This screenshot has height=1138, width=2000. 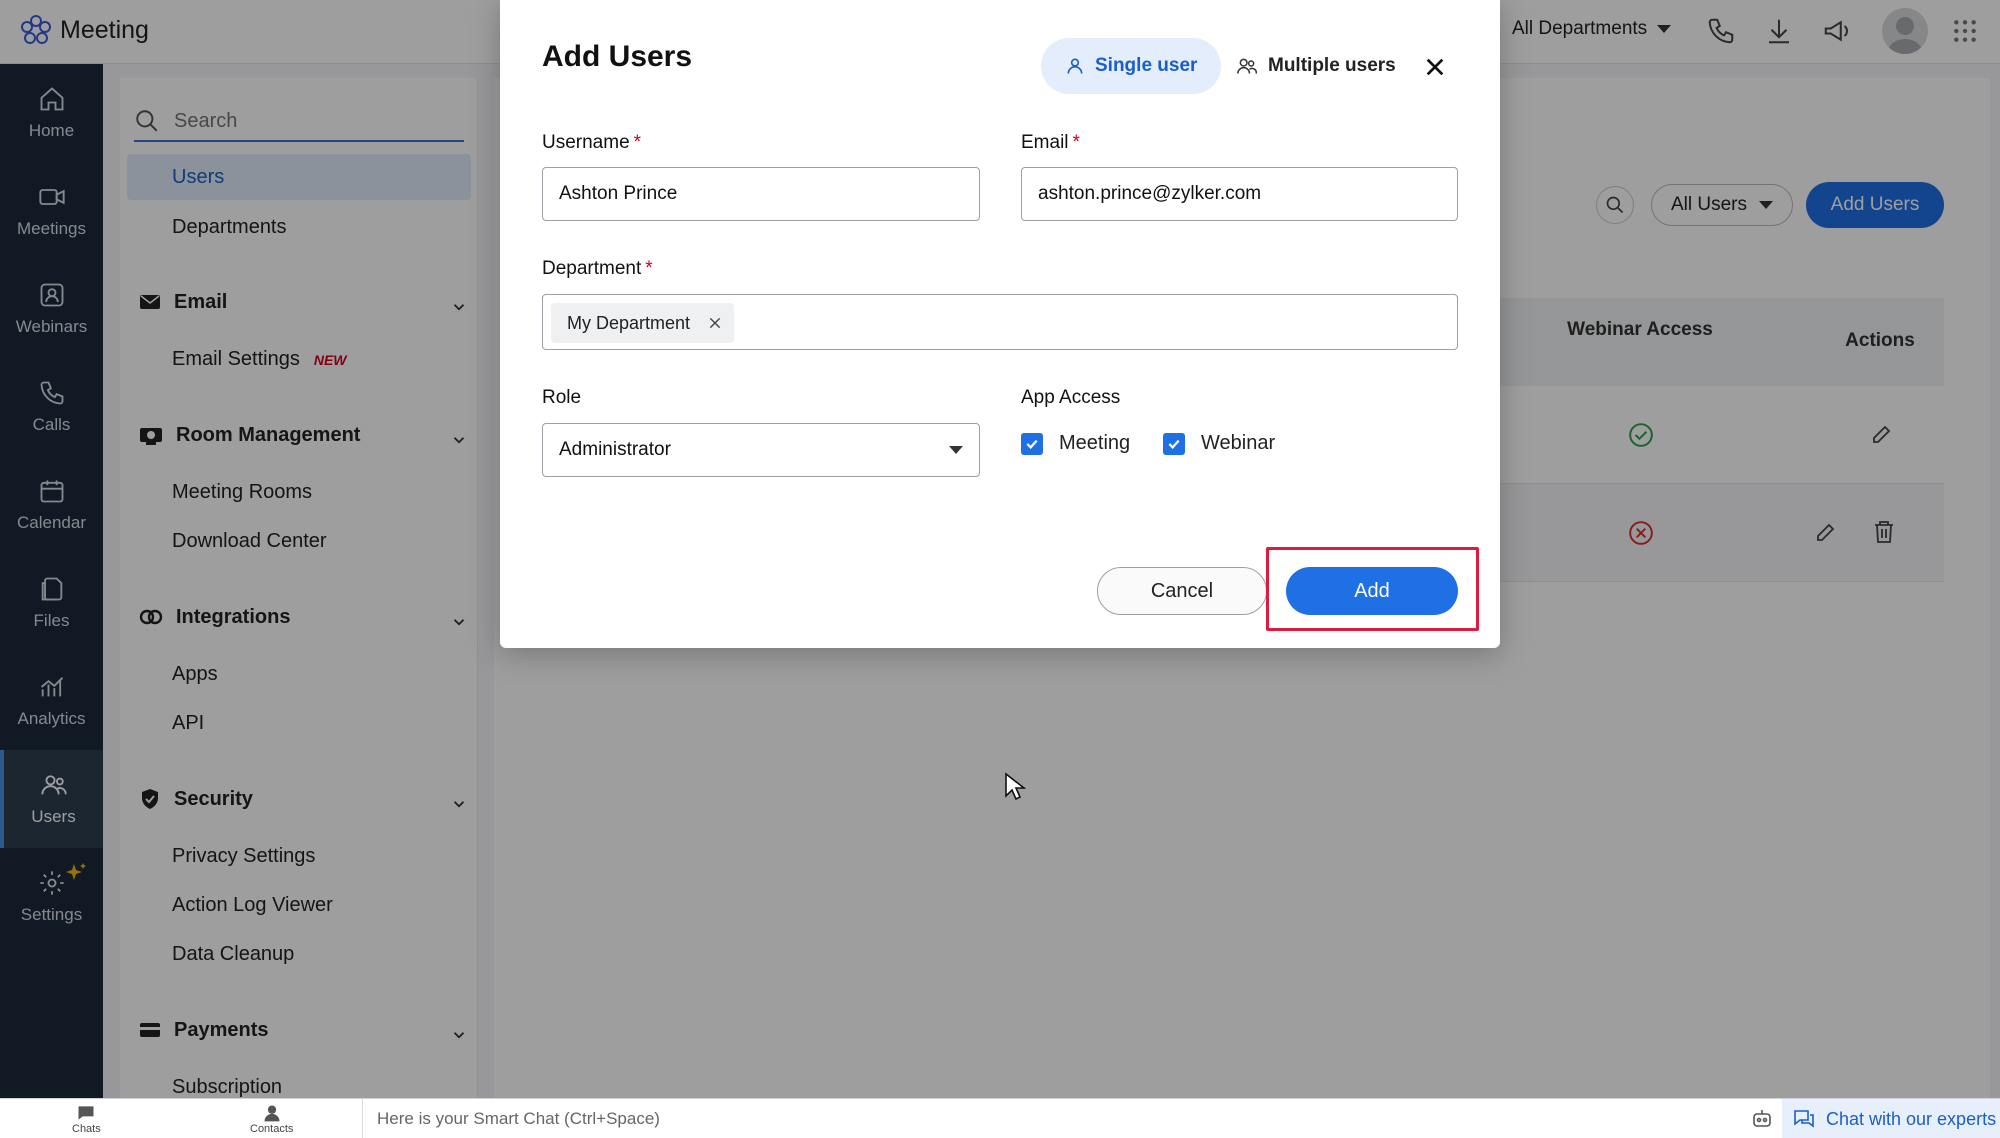 I want to click on department-chip: My Department, so click(x=643, y=323).